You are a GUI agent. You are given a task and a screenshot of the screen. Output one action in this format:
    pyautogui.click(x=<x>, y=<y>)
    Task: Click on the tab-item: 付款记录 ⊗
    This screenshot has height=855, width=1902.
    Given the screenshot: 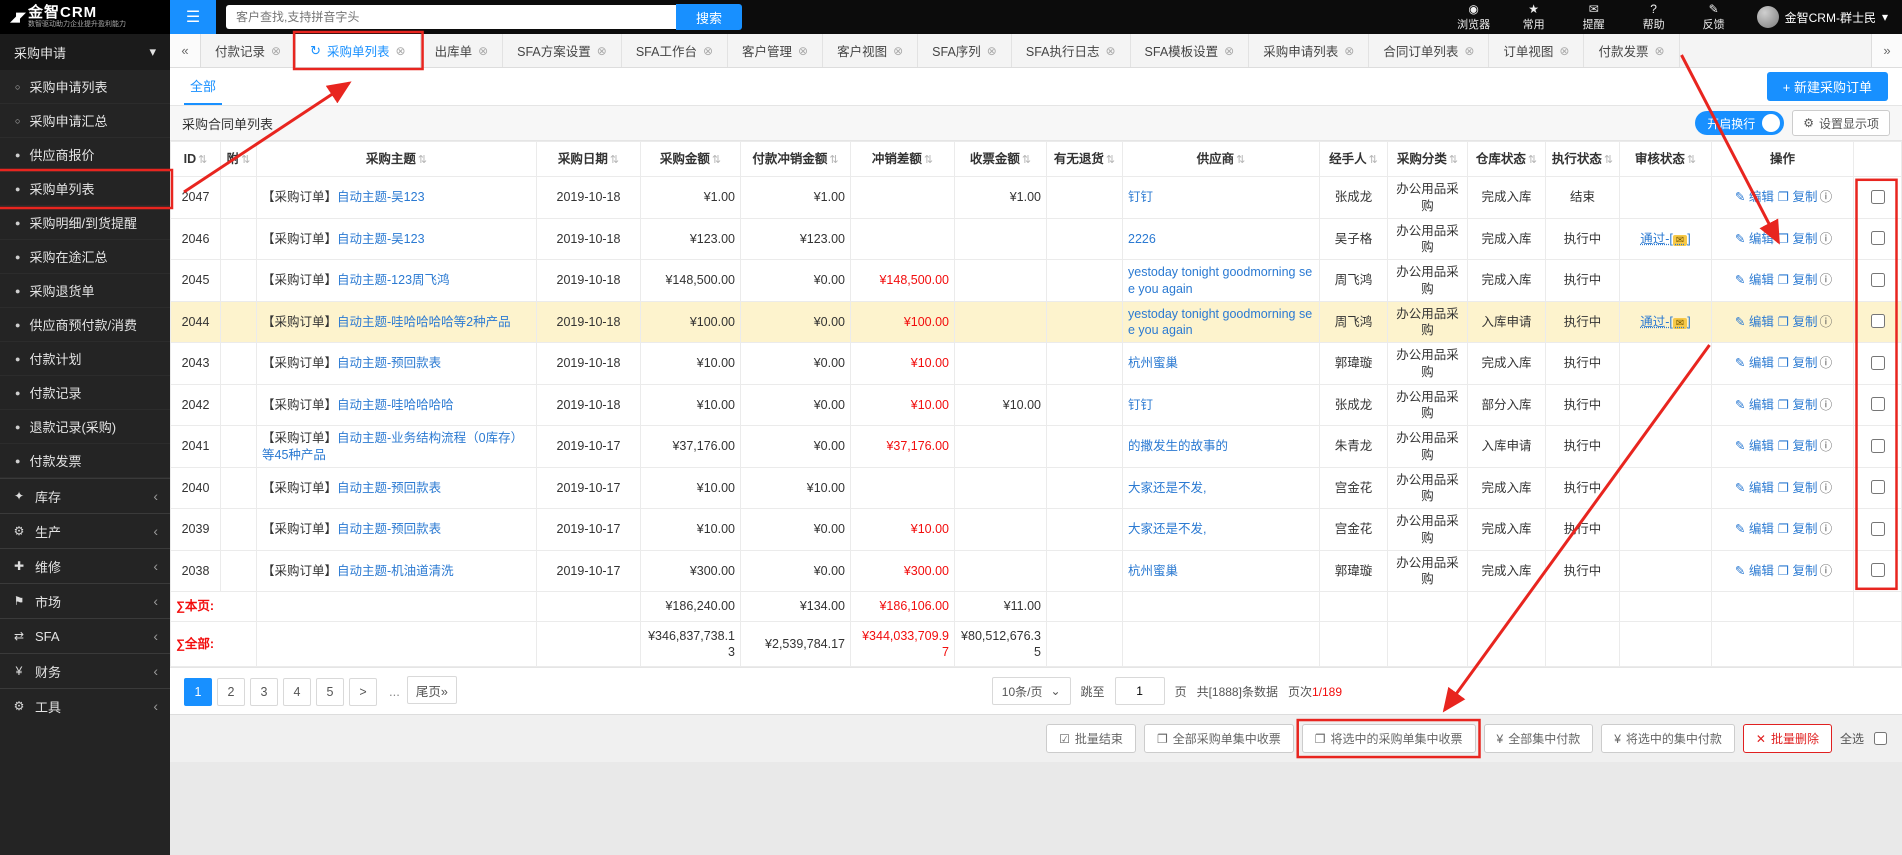 What is the action you would take?
    pyautogui.click(x=249, y=50)
    